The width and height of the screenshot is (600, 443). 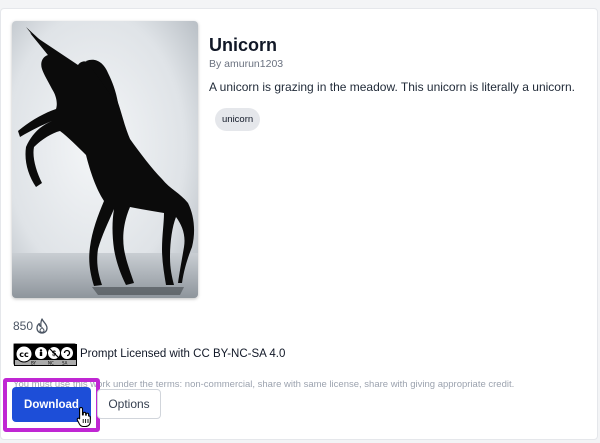 I want to click on svg-text: cc, so click(x=24, y=354).